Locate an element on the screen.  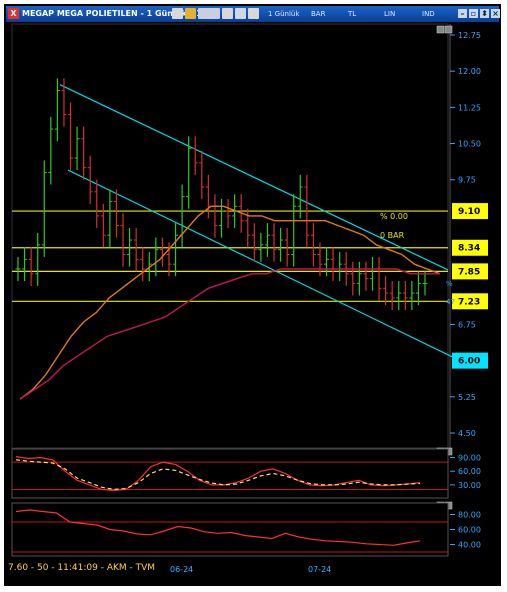
level-annotation-1: 0 BAR is located at coordinates (392, 235).